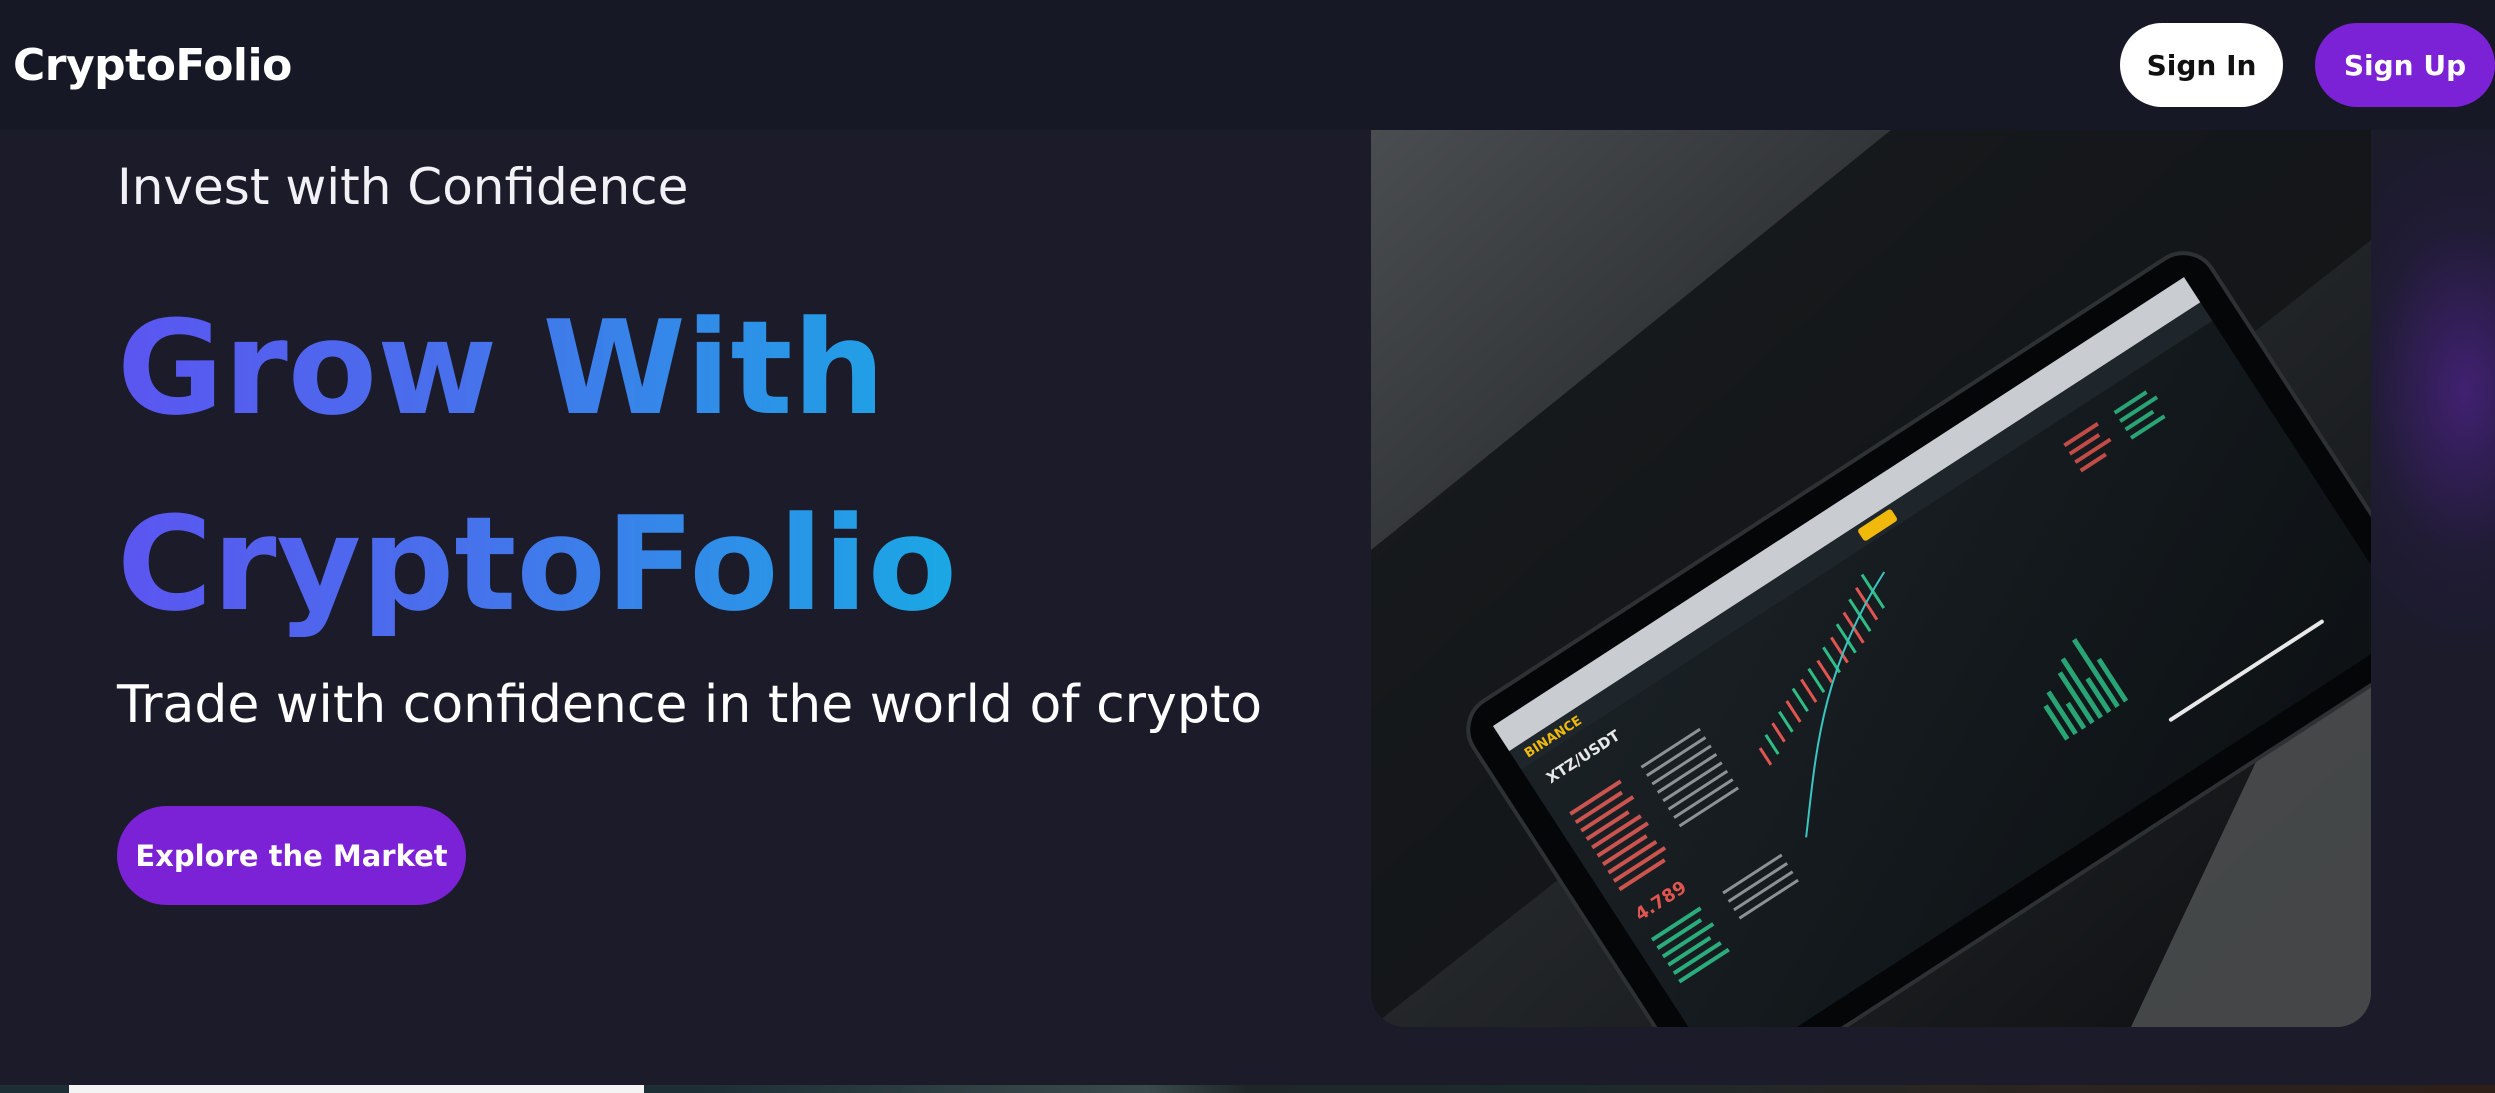  What do you see at coordinates (537, 564) in the screenshot?
I see `hero-headline-line-2: CryptoFolio` at bounding box center [537, 564].